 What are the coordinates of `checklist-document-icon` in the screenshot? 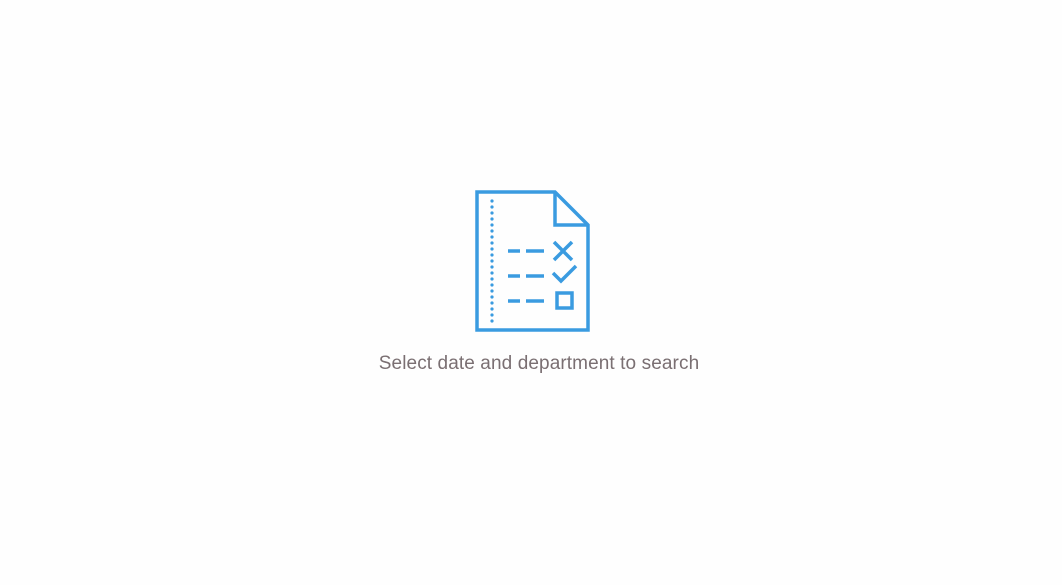 It's located at (532, 261).